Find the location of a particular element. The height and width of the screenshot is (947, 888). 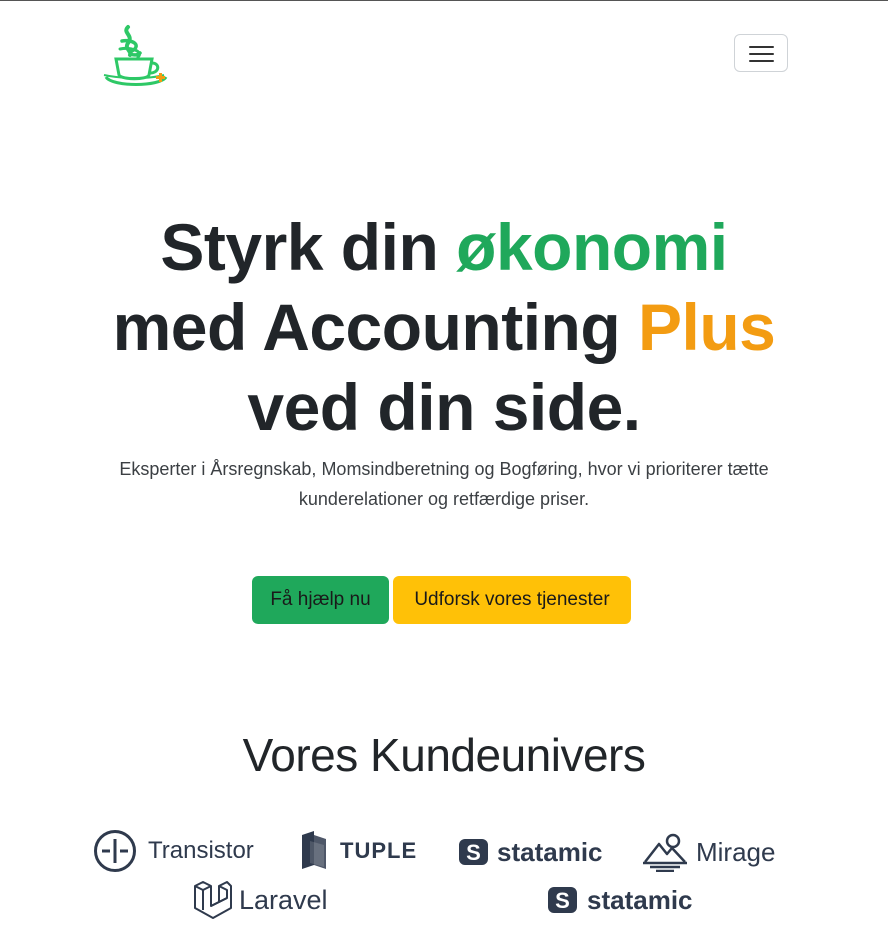

customer-logo-statamic: S statamic is located at coordinates (531, 852).